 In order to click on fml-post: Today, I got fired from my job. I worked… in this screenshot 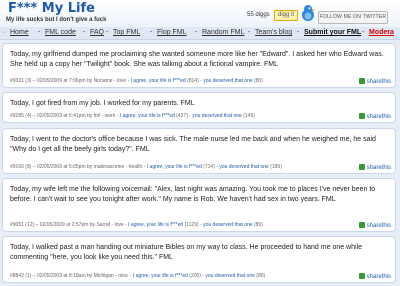, I will do `click(199, 107)`.